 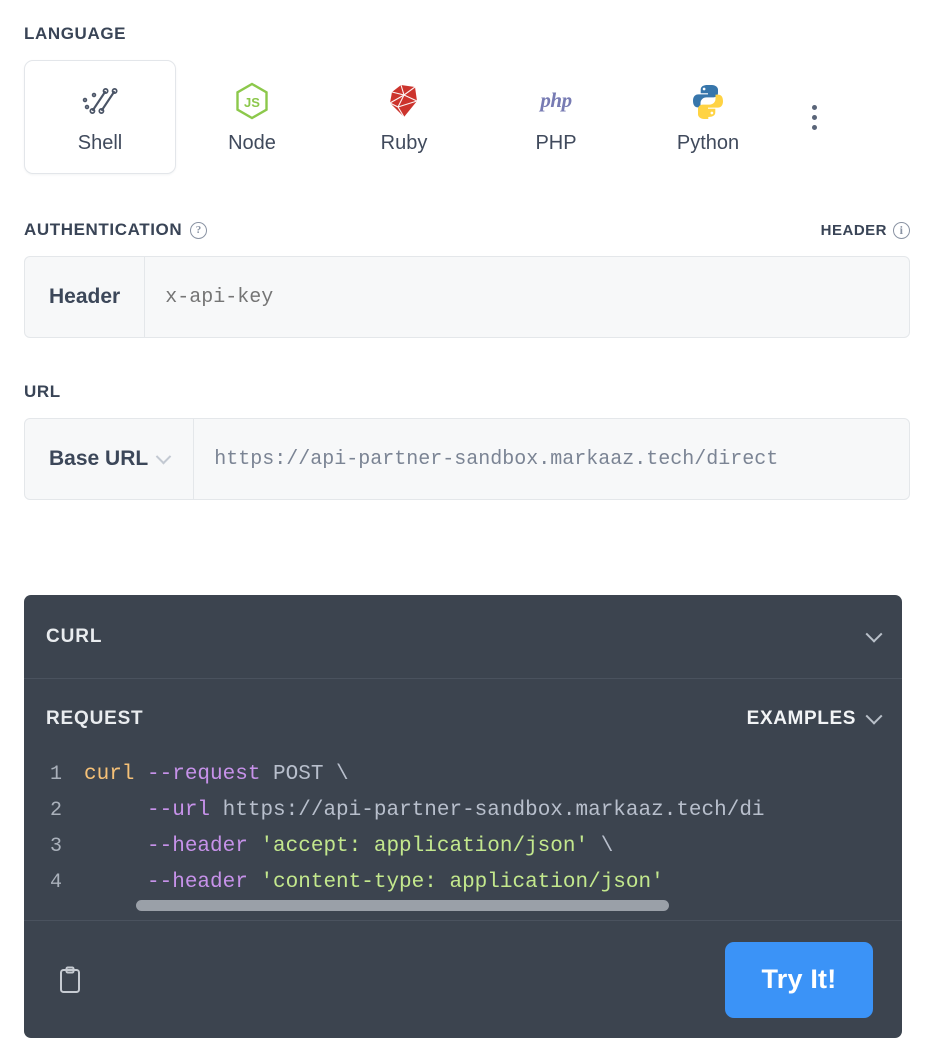 I want to click on code-panel-subheader: REQUEST EXAMPLES, so click(x=463, y=719).